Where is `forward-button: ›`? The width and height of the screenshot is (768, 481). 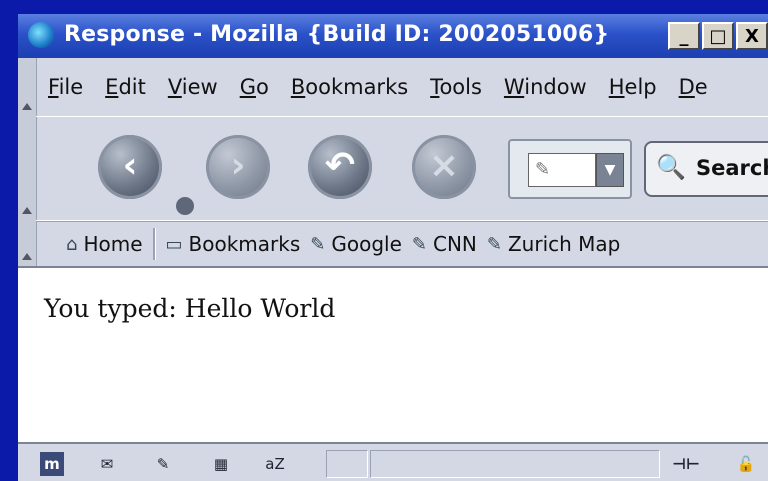 forward-button: › is located at coordinates (238, 167).